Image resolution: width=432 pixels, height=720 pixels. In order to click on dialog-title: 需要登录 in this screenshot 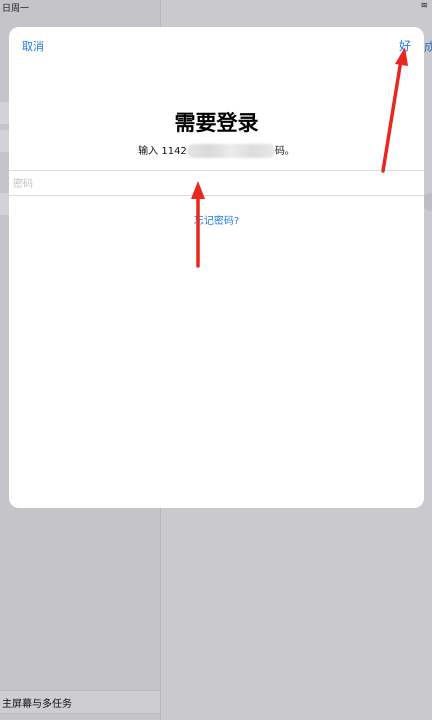, I will do `click(216, 123)`.